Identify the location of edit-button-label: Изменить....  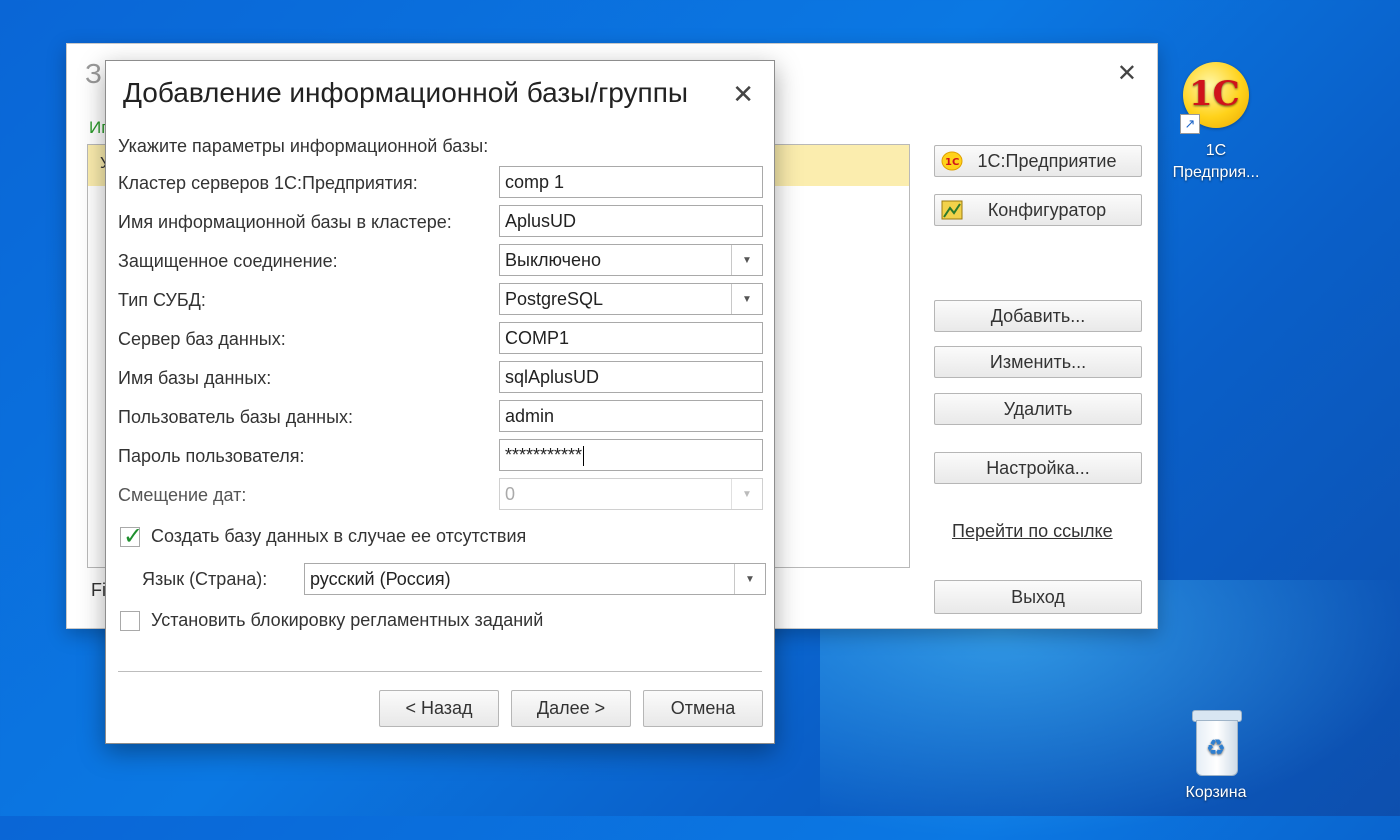
(1038, 361).